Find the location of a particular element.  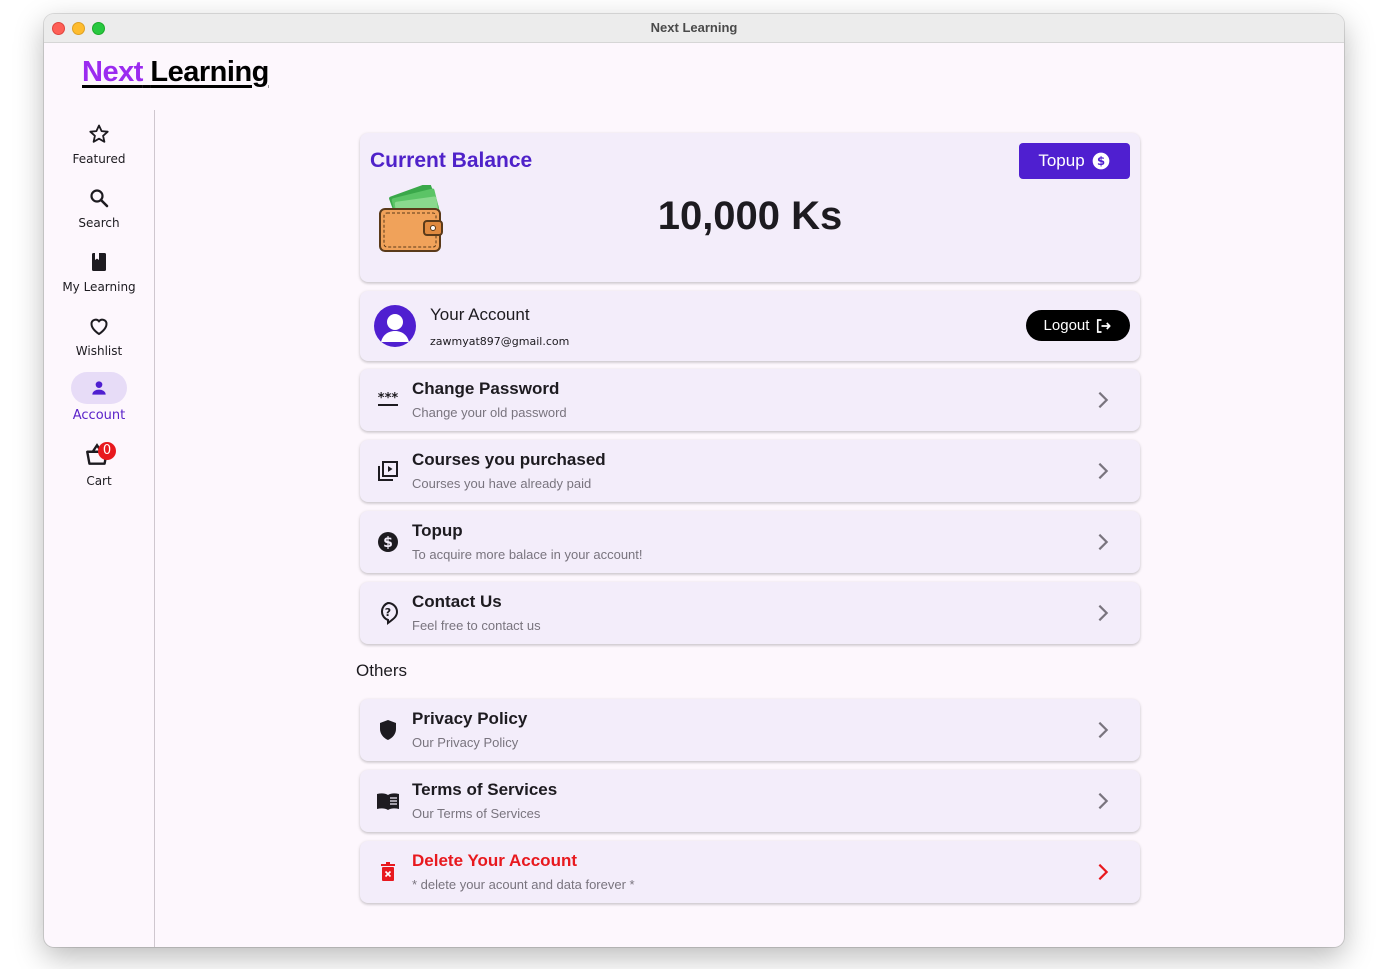

topup-button: Topup $ is located at coordinates (1074, 161).